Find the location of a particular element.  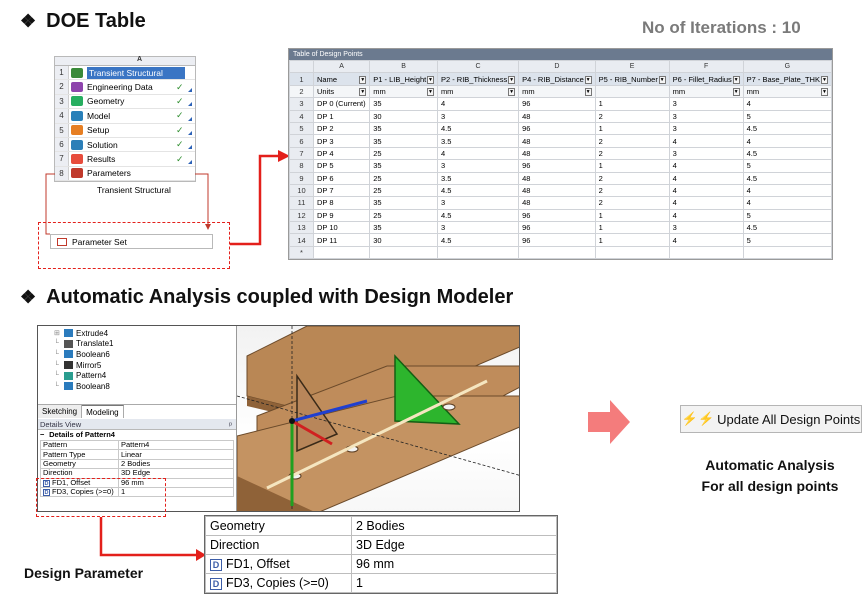

table-cell: DP 2 is located at coordinates (341, 128).